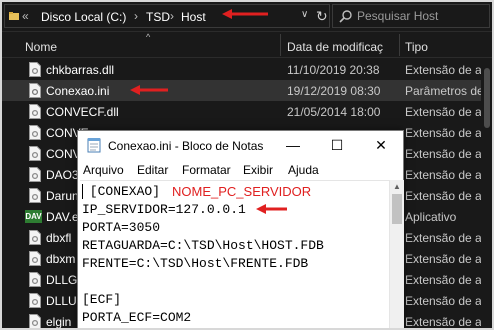  Describe the element at coordinates (242, 191) in the screenshot. I see `annotation-label: NOME_PC_SERVIDOR` at that location.